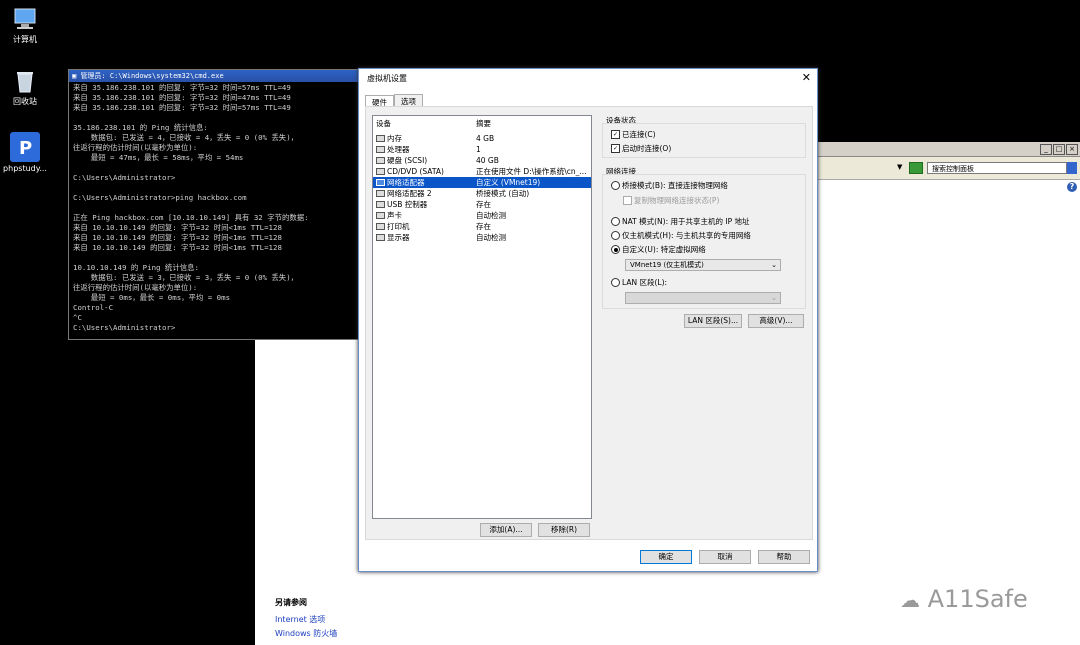  I want to click on device-row: 网络适配器 2 桥接模式 (自动), so click(482, 193).